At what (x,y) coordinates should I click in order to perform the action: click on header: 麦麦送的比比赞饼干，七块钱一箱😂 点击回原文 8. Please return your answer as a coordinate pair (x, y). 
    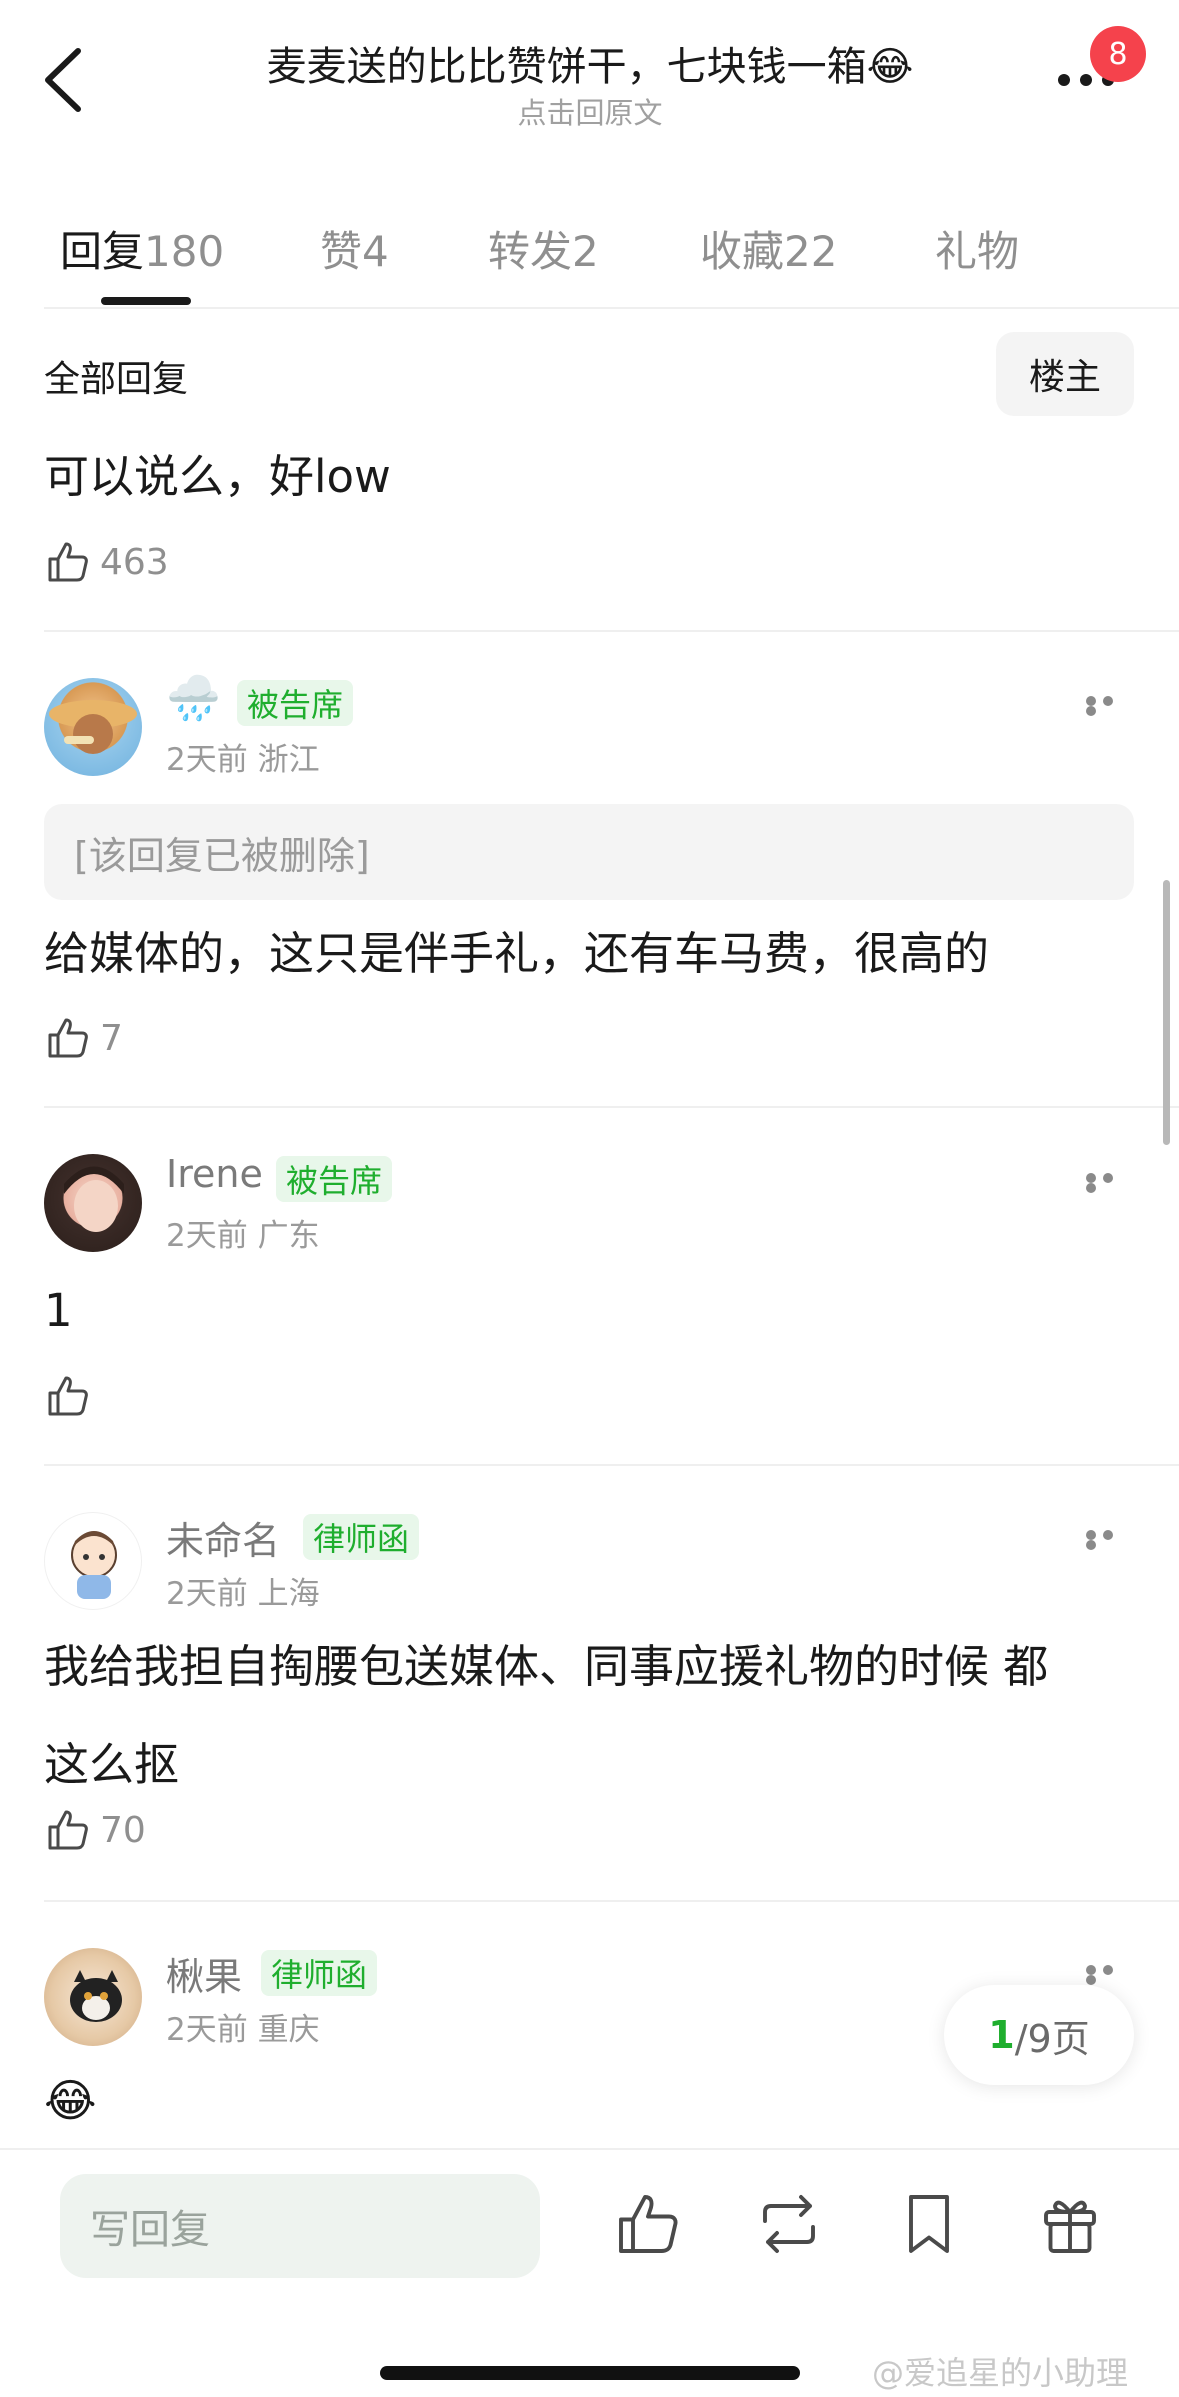
    Looking at the image, I should click on (589, 80).